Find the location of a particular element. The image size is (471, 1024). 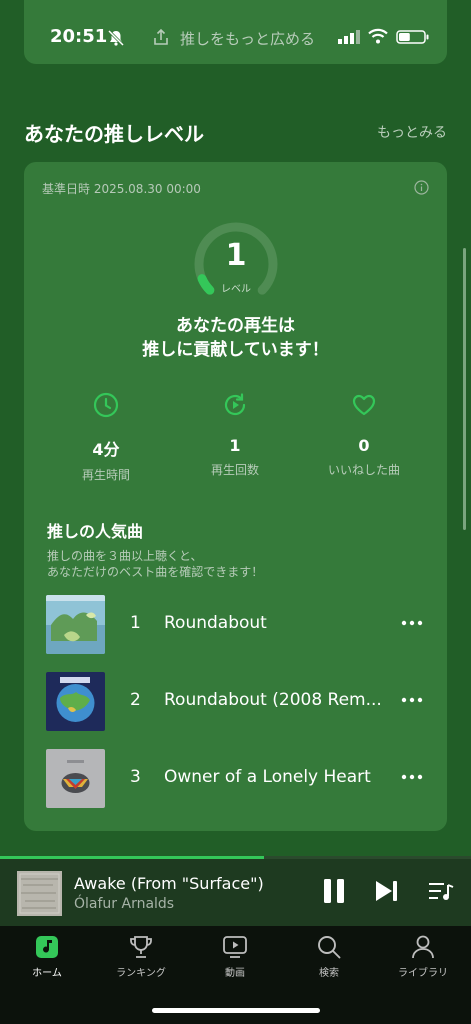

popular-songs-note: 推しの曲を３曲以上聴くと、 あなただけのベスト曲を確認できます！ is located at coordinates (155, 564).